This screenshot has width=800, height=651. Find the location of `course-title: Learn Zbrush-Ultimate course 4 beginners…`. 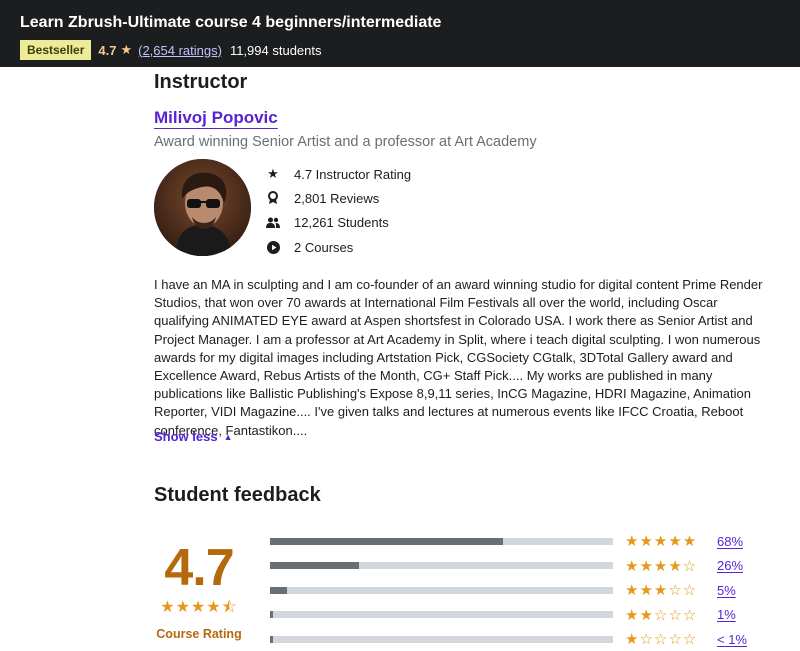

course-title: Learn Zbrush-Ultimate course 4 beginners… is located at coordinates (231, 22).